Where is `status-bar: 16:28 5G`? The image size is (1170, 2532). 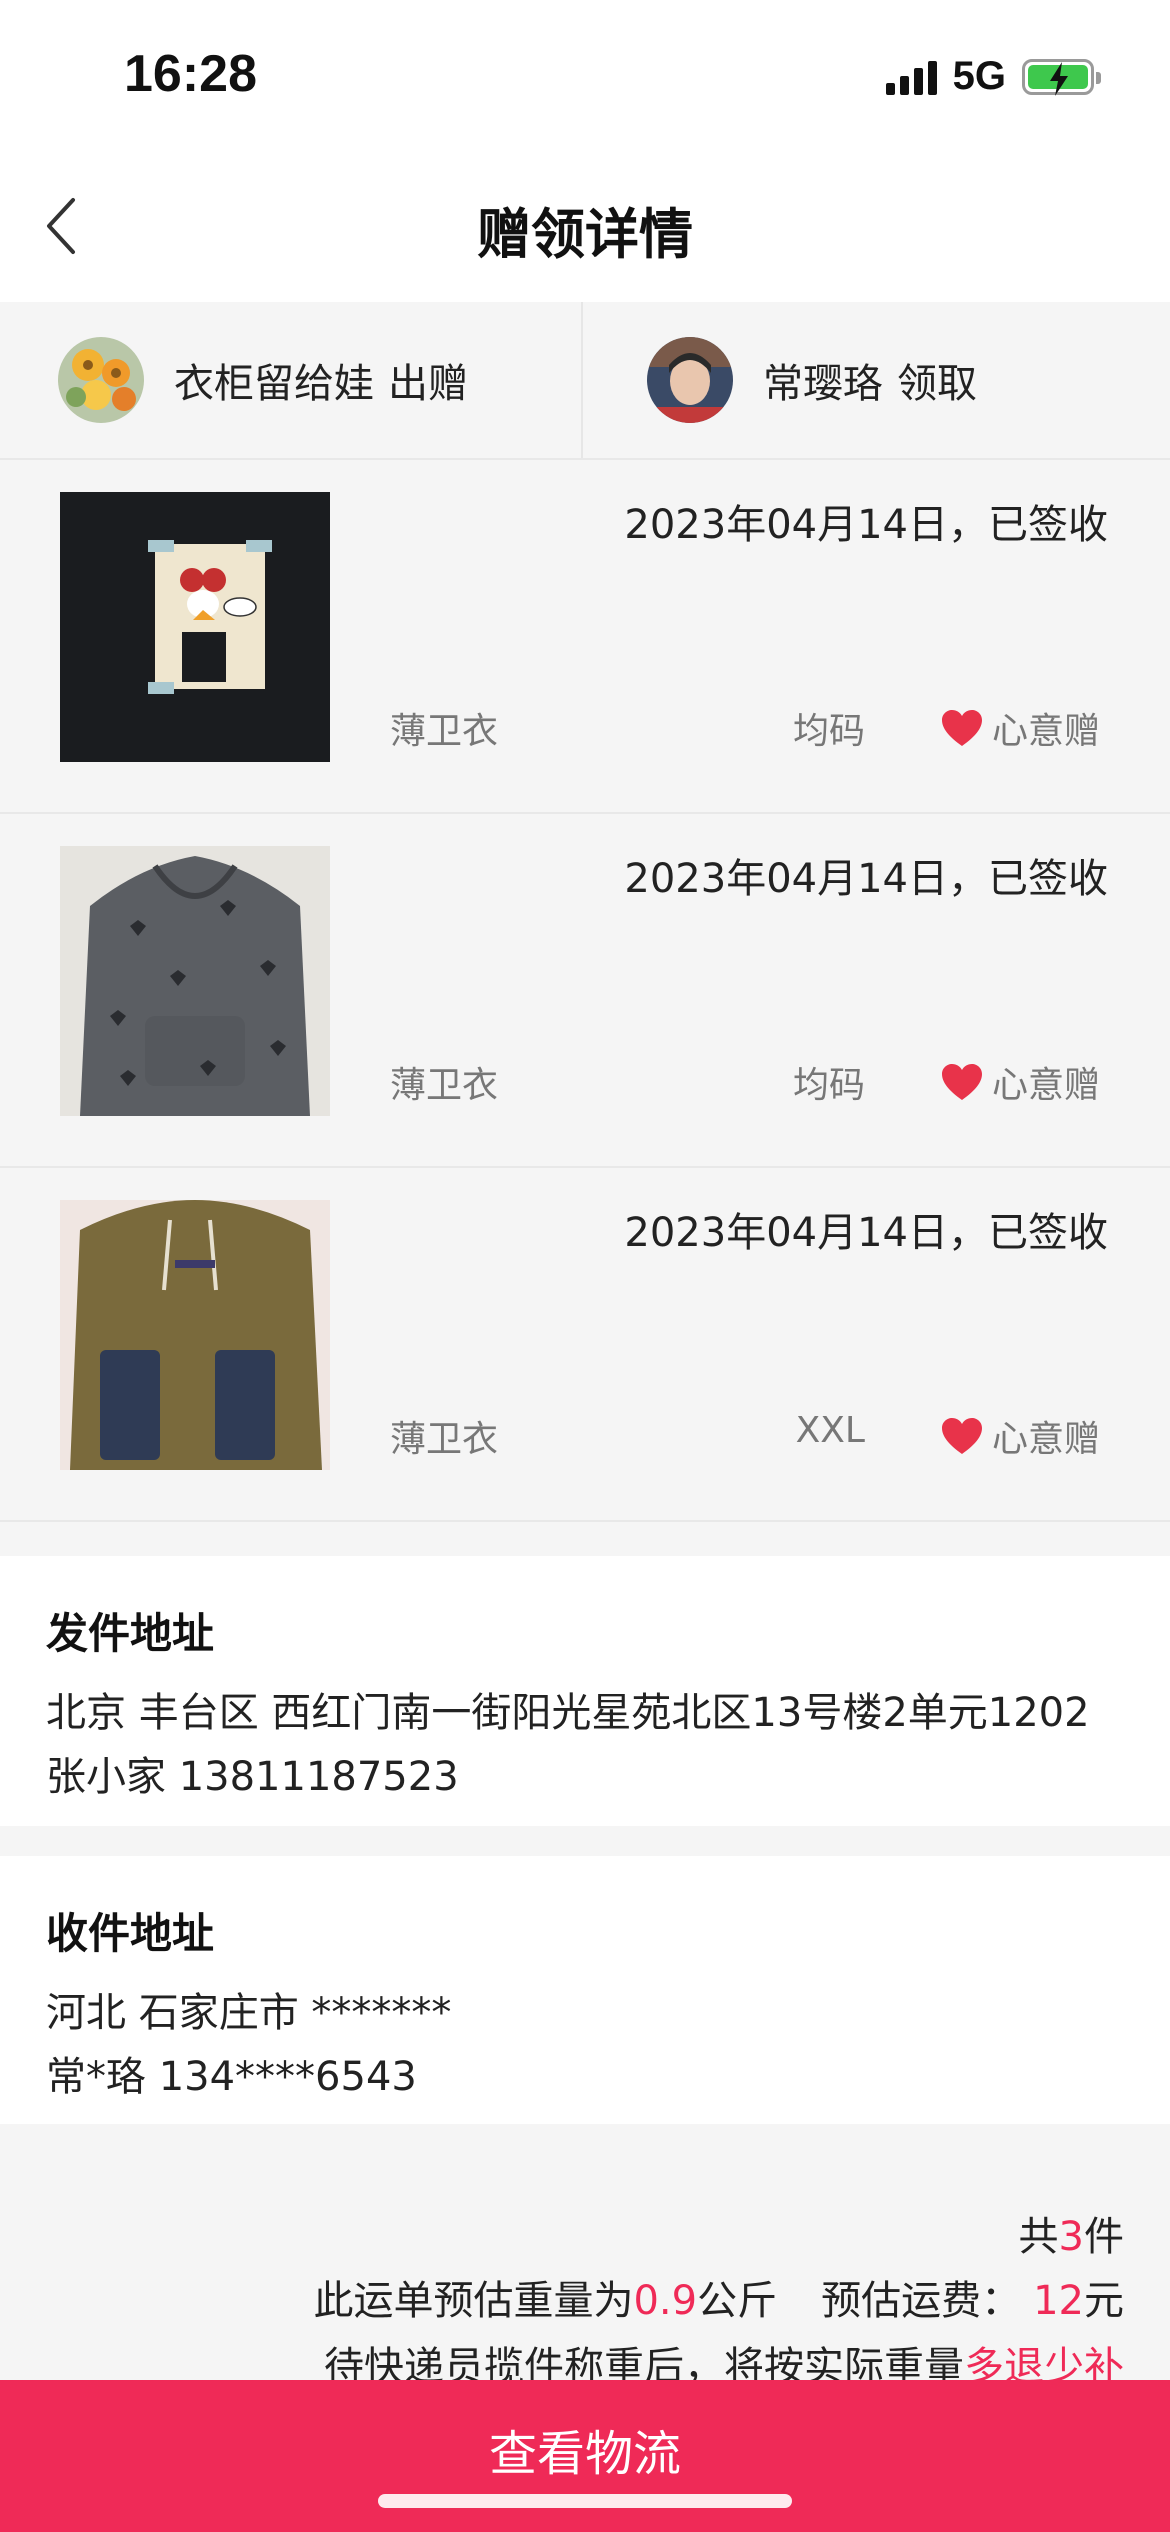
status-bar: 16:28 5G is located at coordinates (585, 75).